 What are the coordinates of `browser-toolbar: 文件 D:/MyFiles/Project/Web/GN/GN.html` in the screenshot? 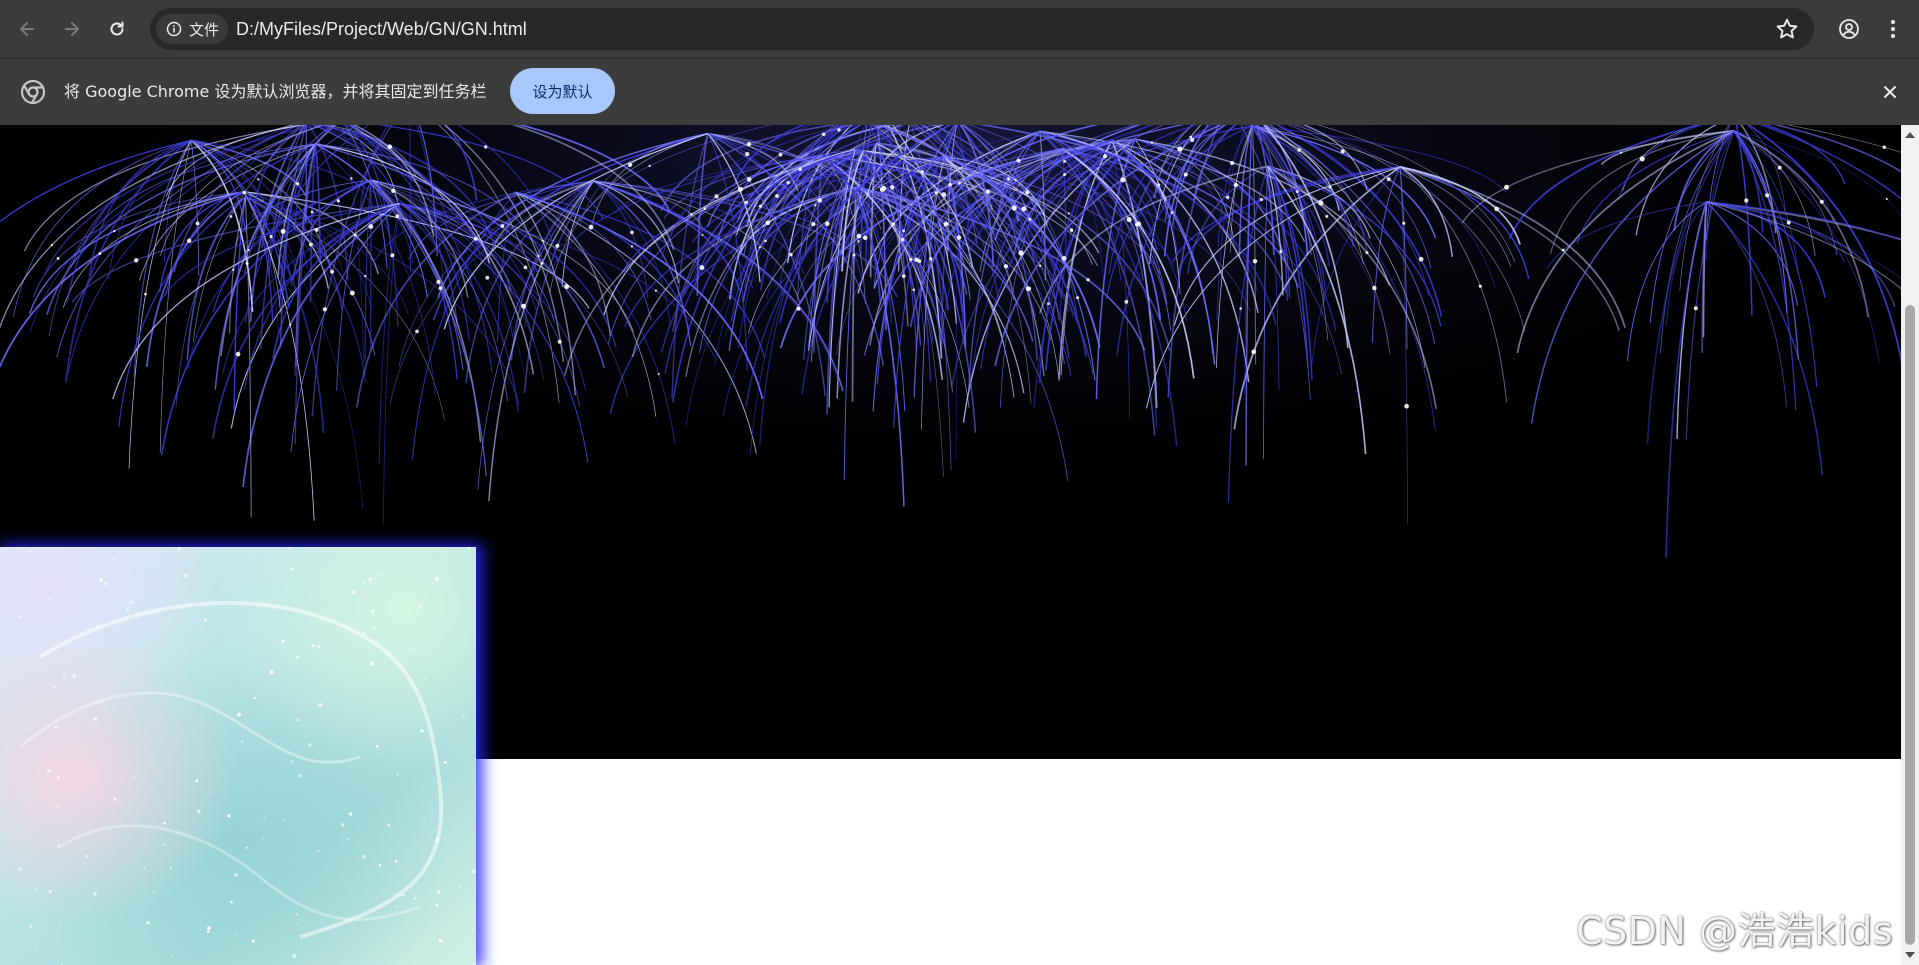 It's located at (959, 29).